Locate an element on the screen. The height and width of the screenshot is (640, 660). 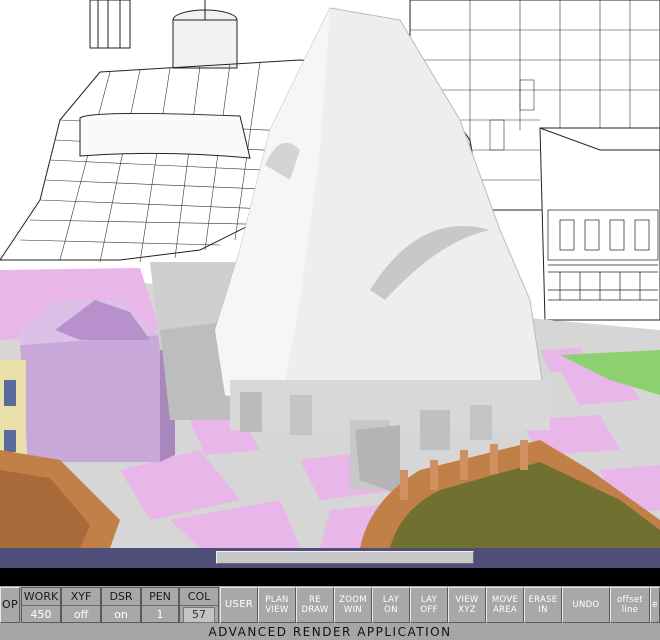
move-area-button: MOVE AREA is located at coordinates (505, 605).